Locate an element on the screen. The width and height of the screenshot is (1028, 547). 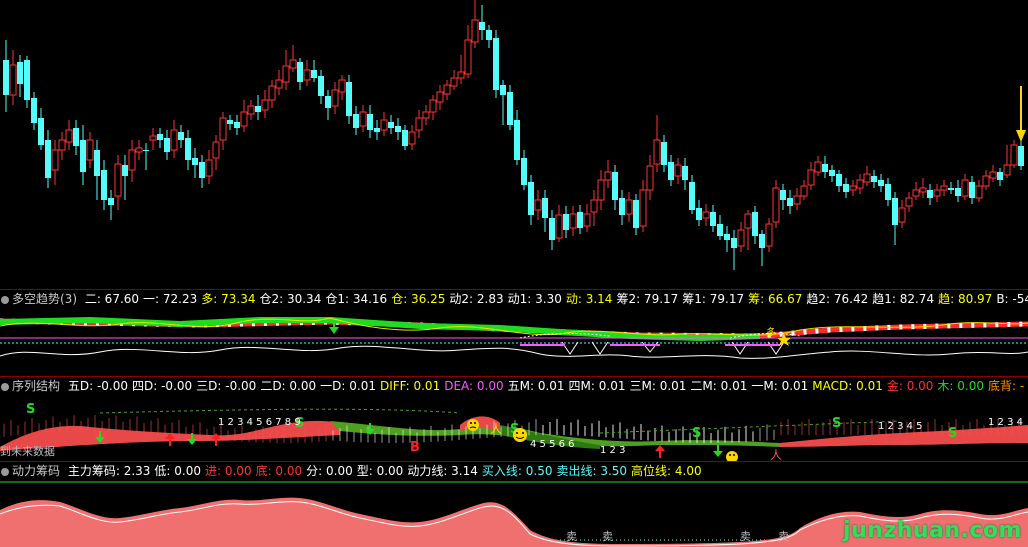
xulie-header-item: 五M: 0.01 is located at coordinates (536, 386).